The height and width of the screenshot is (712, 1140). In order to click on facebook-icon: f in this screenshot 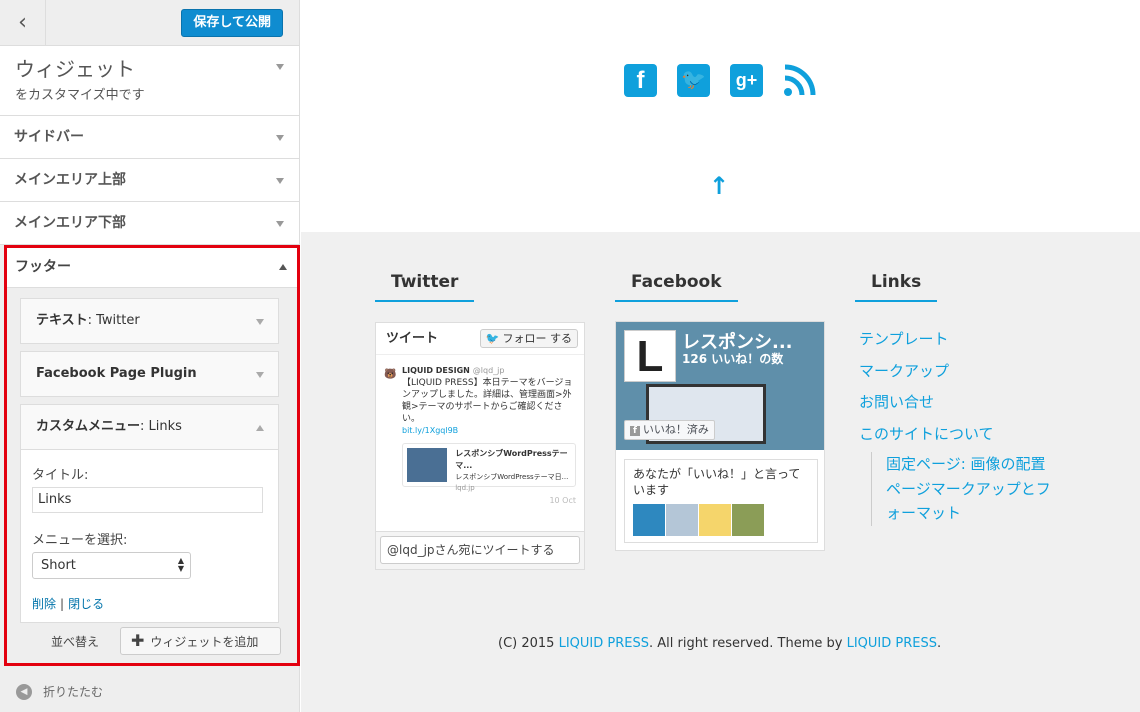, I will do `click(640, 80)`.